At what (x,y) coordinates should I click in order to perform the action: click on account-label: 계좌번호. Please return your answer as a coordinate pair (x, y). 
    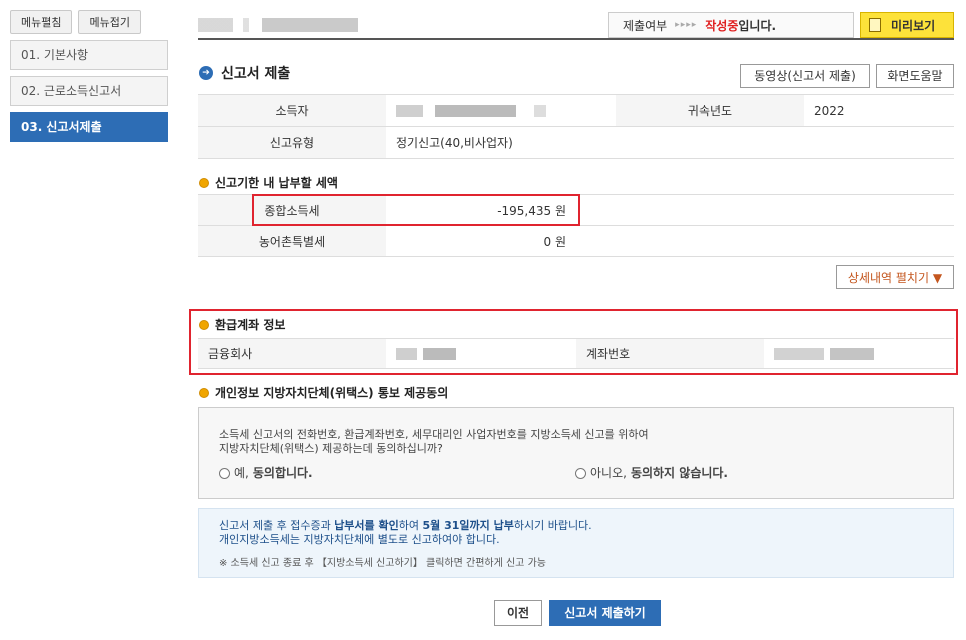
    Looking at the image, I should click on (670, 353).